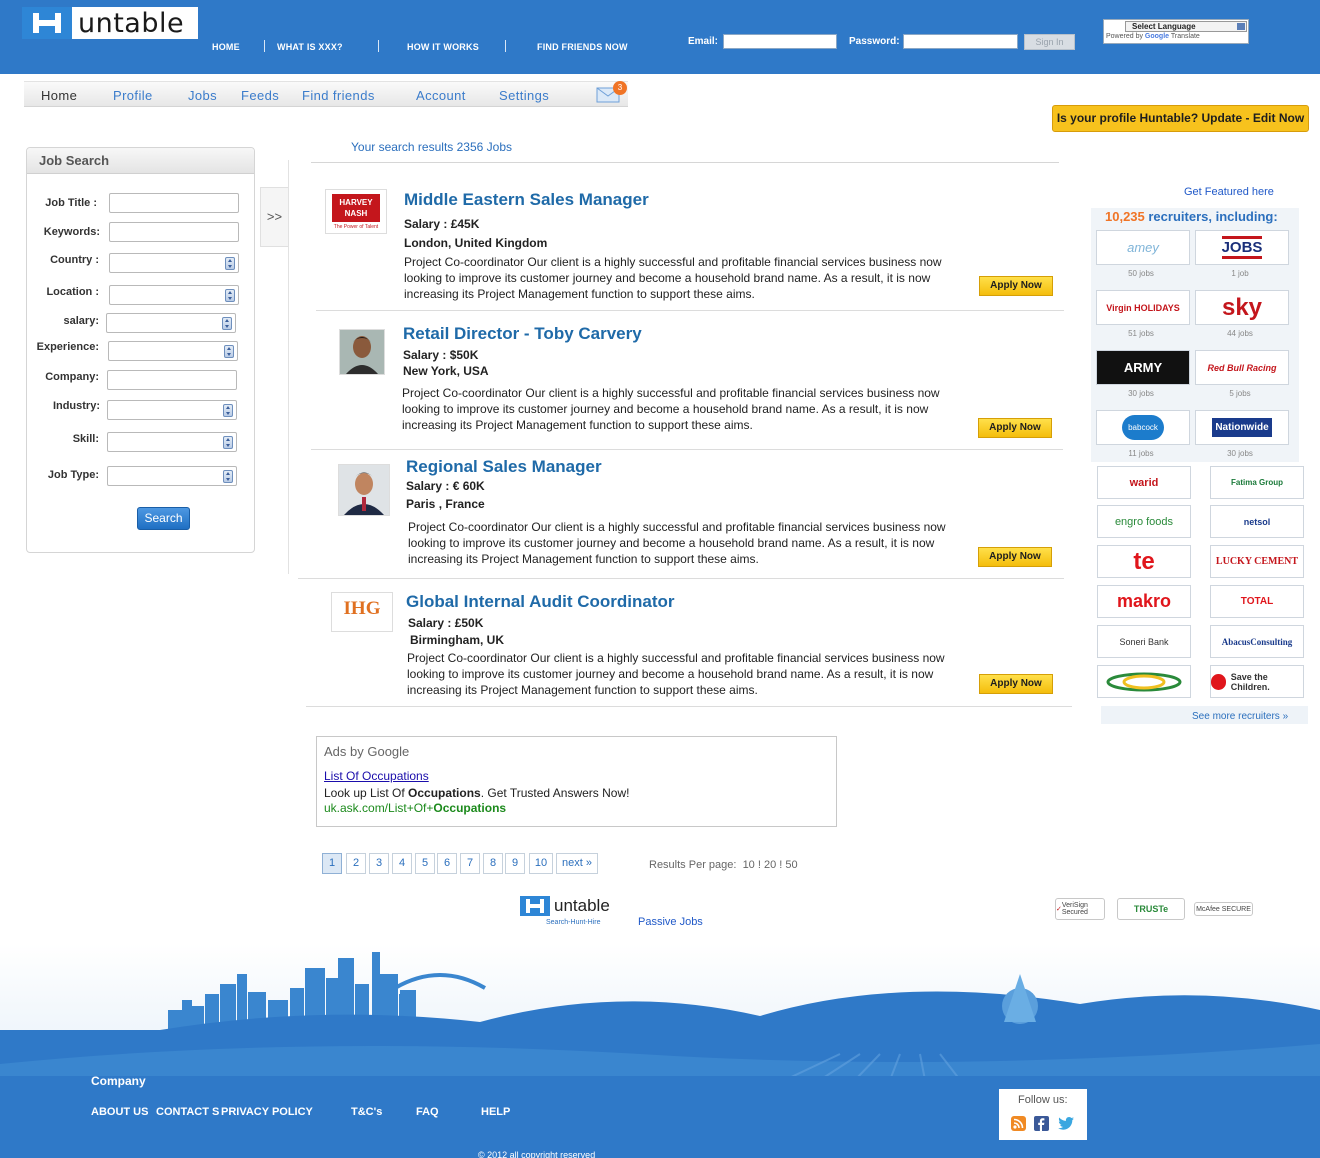  I want to click on recruiter-logo-save-the-children: Save the Children., so click(1257, 681).